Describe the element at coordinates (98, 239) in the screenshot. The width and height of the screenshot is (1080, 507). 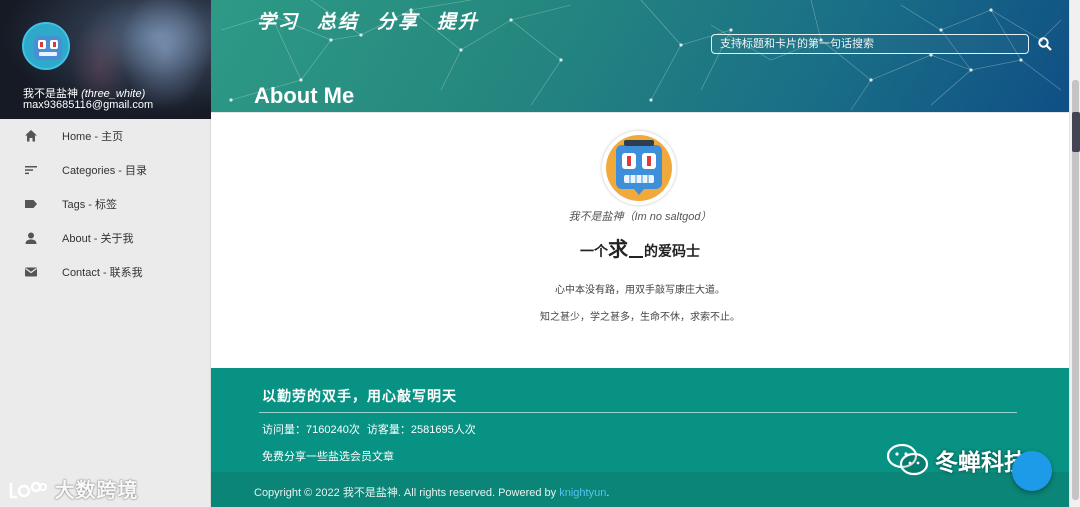
I see `sidebar-item-label: About - 关于我` at that location.